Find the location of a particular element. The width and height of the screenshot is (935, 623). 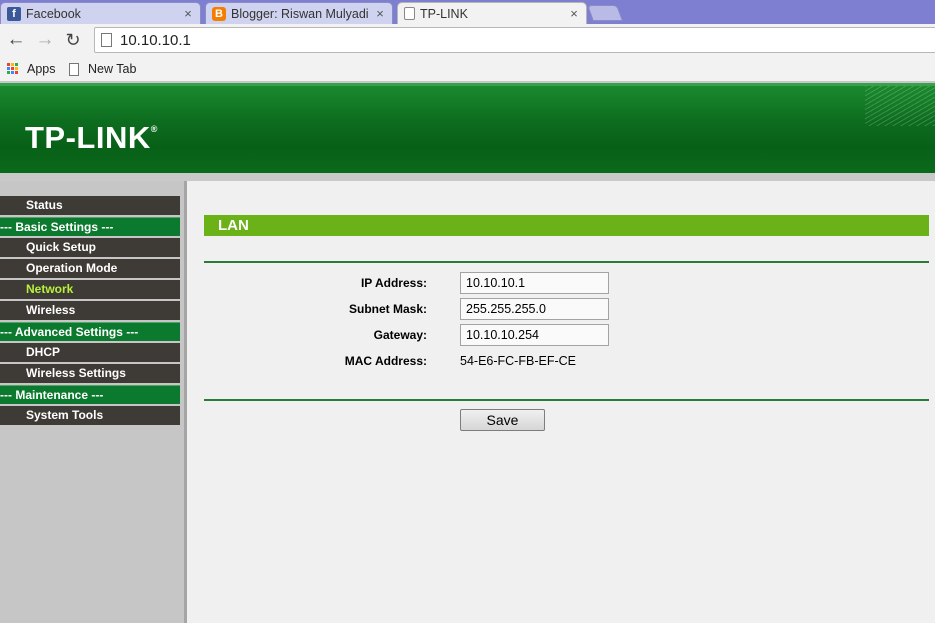

tab-blogger: B Blogger: Riswan Mulyadi - × is located at coordinates (299, 13).